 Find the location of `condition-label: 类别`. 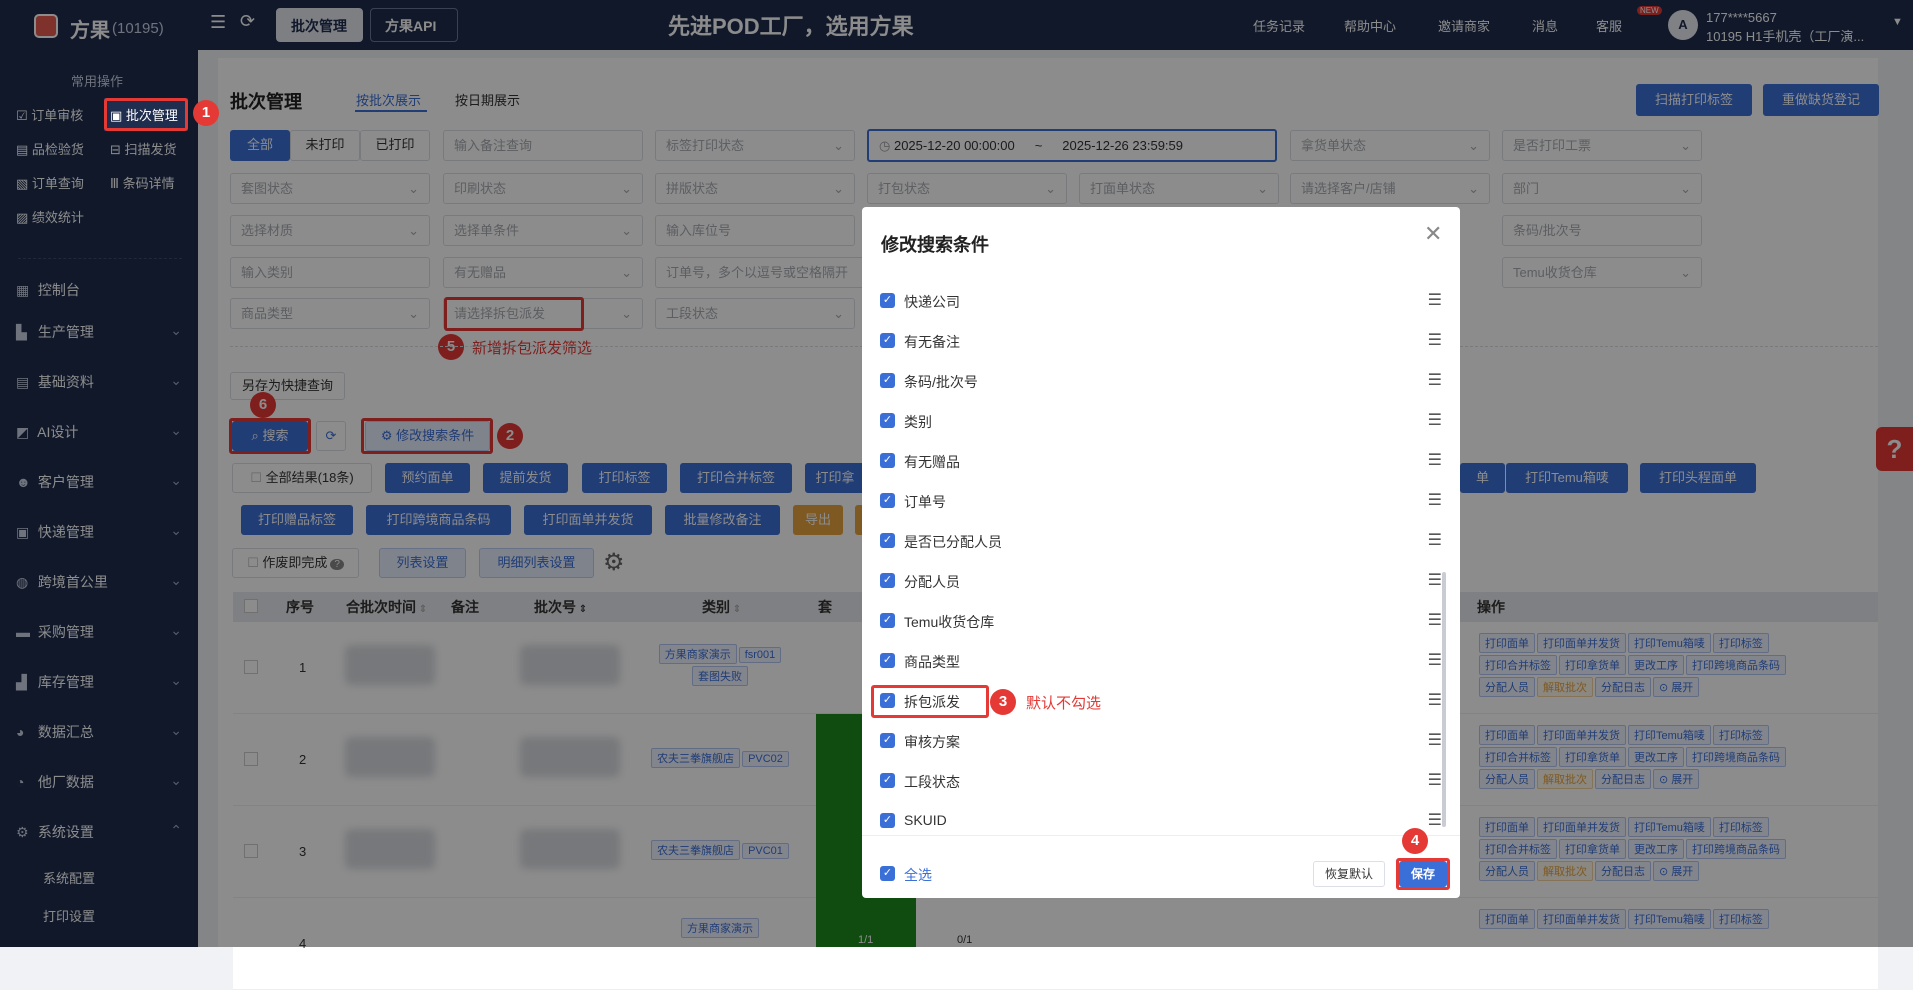

condition-label: 类别 is located at coordinates (918, 422).